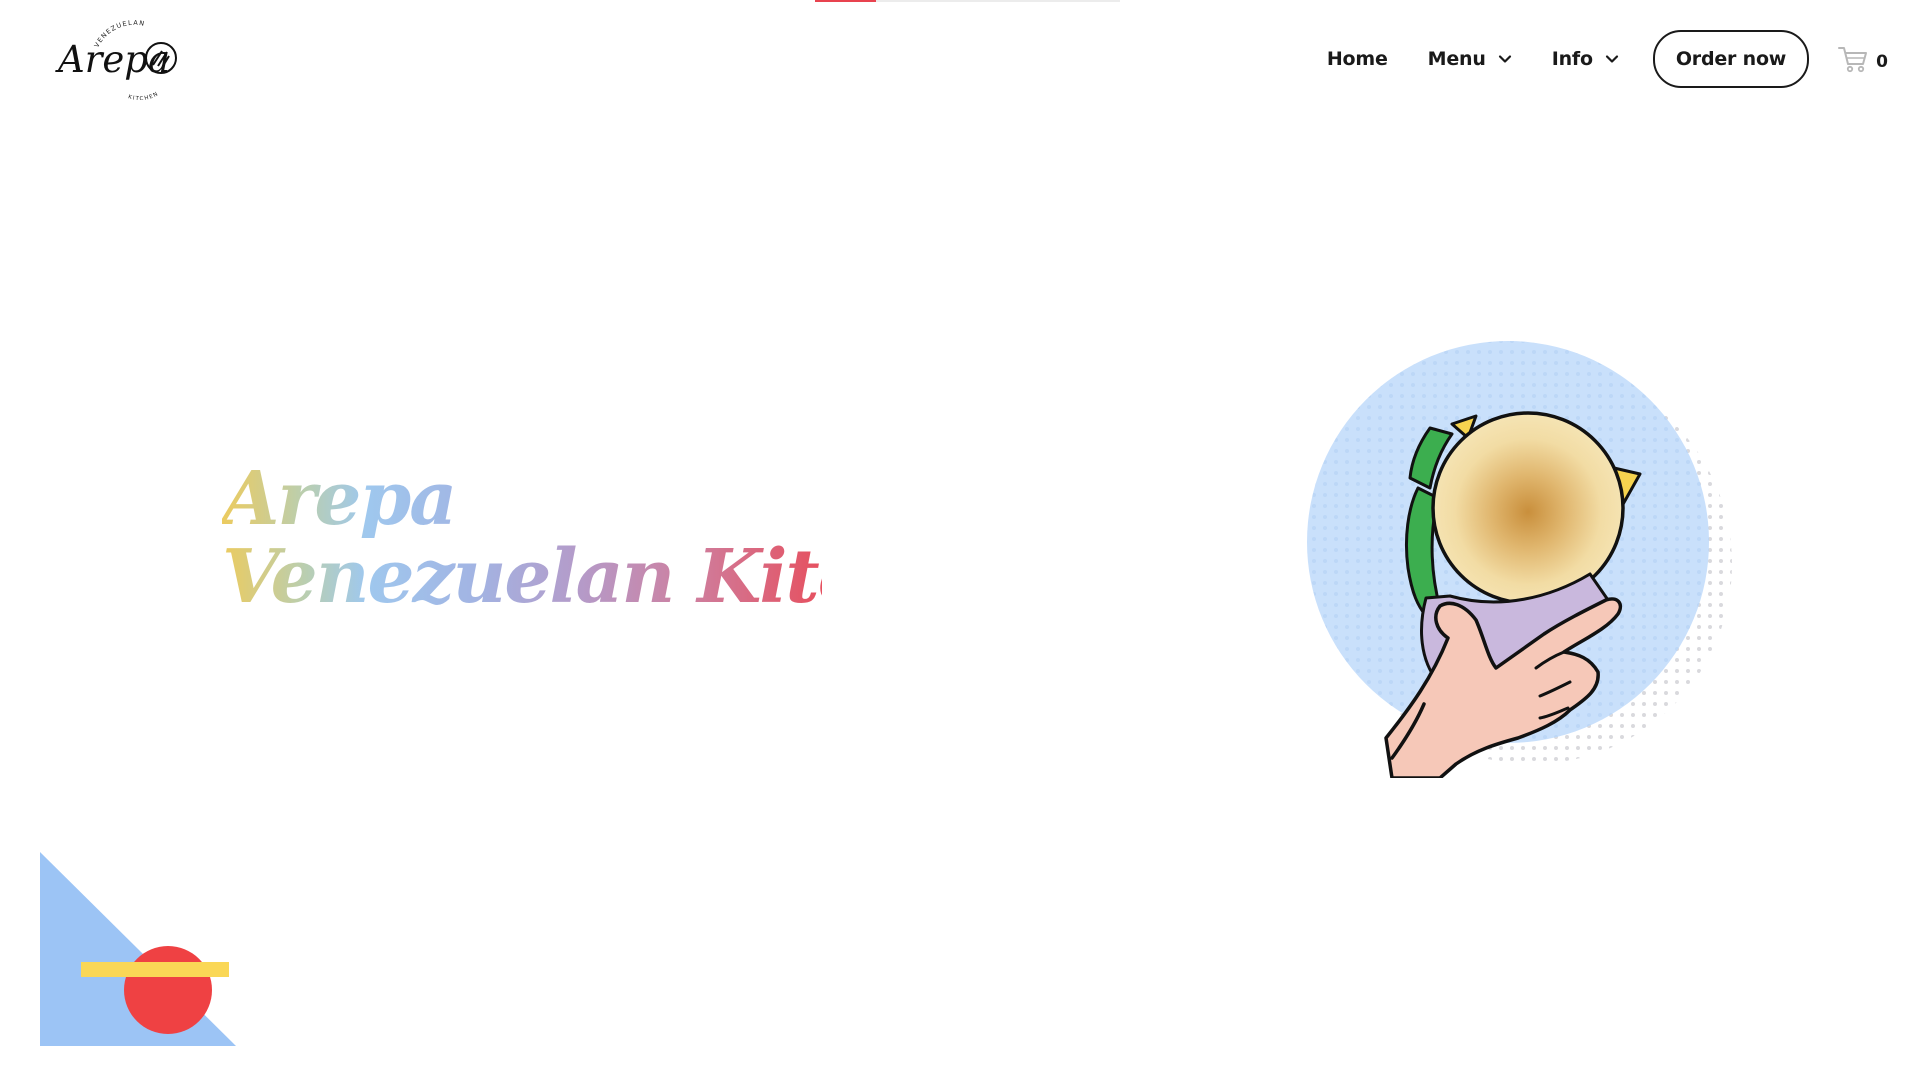  I want to click on main-nav: Home Menu Info Order now 0, so click(1607, 59).